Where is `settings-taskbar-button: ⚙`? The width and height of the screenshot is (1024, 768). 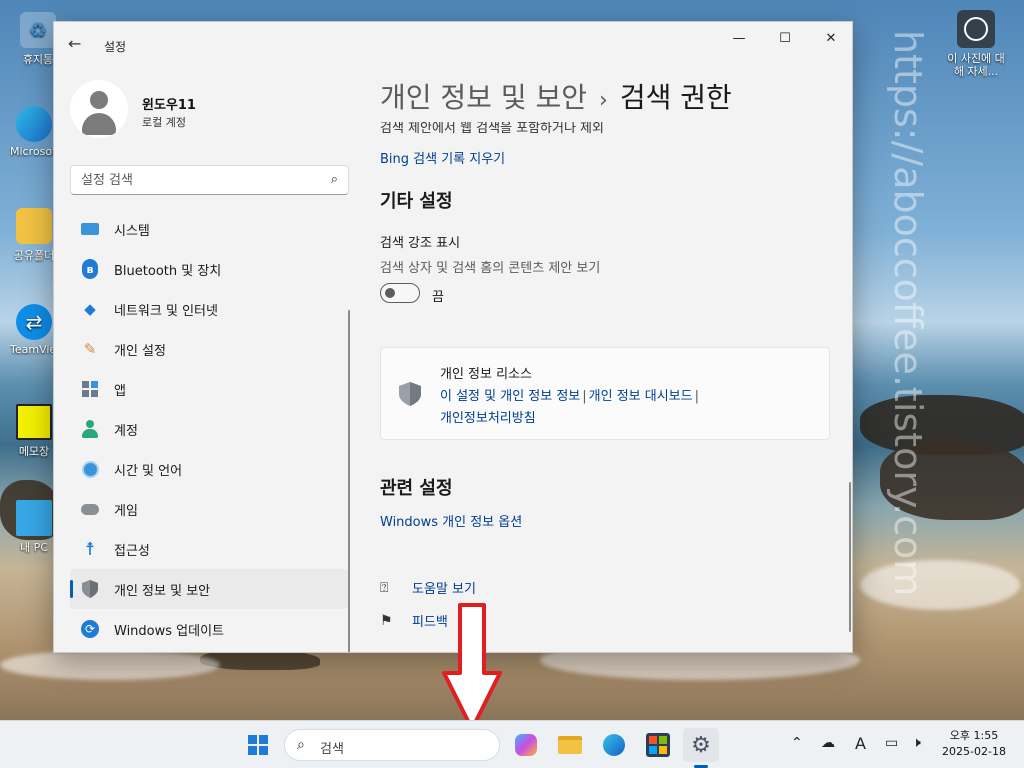
settings-taskbar-button: ⚙ is located at coordinates (701, 745).